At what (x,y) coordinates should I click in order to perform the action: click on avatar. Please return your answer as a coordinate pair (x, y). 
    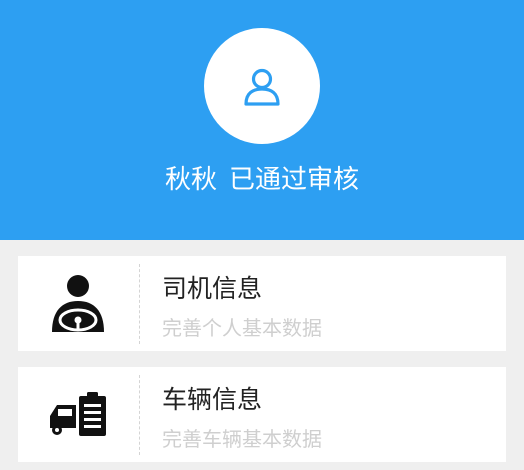
    Looking at the image, I should click on (262, 86).